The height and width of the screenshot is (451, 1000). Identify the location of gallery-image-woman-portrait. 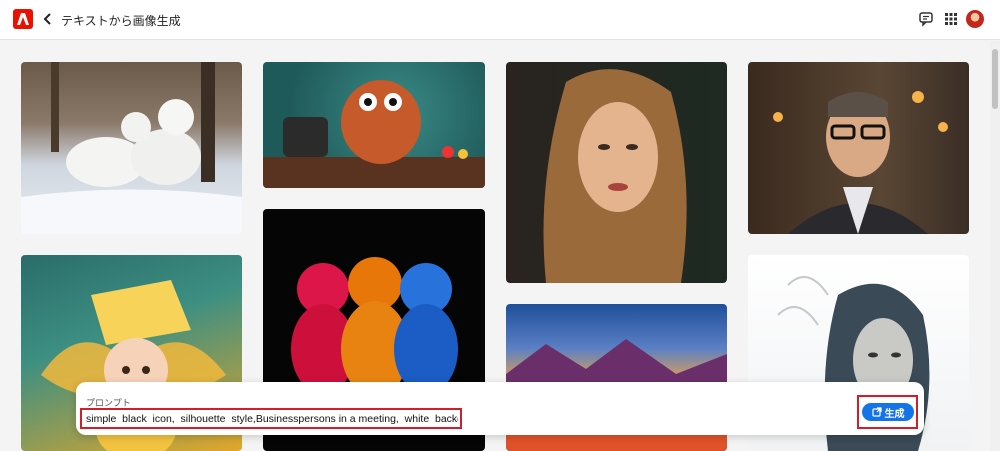
(616, 172).